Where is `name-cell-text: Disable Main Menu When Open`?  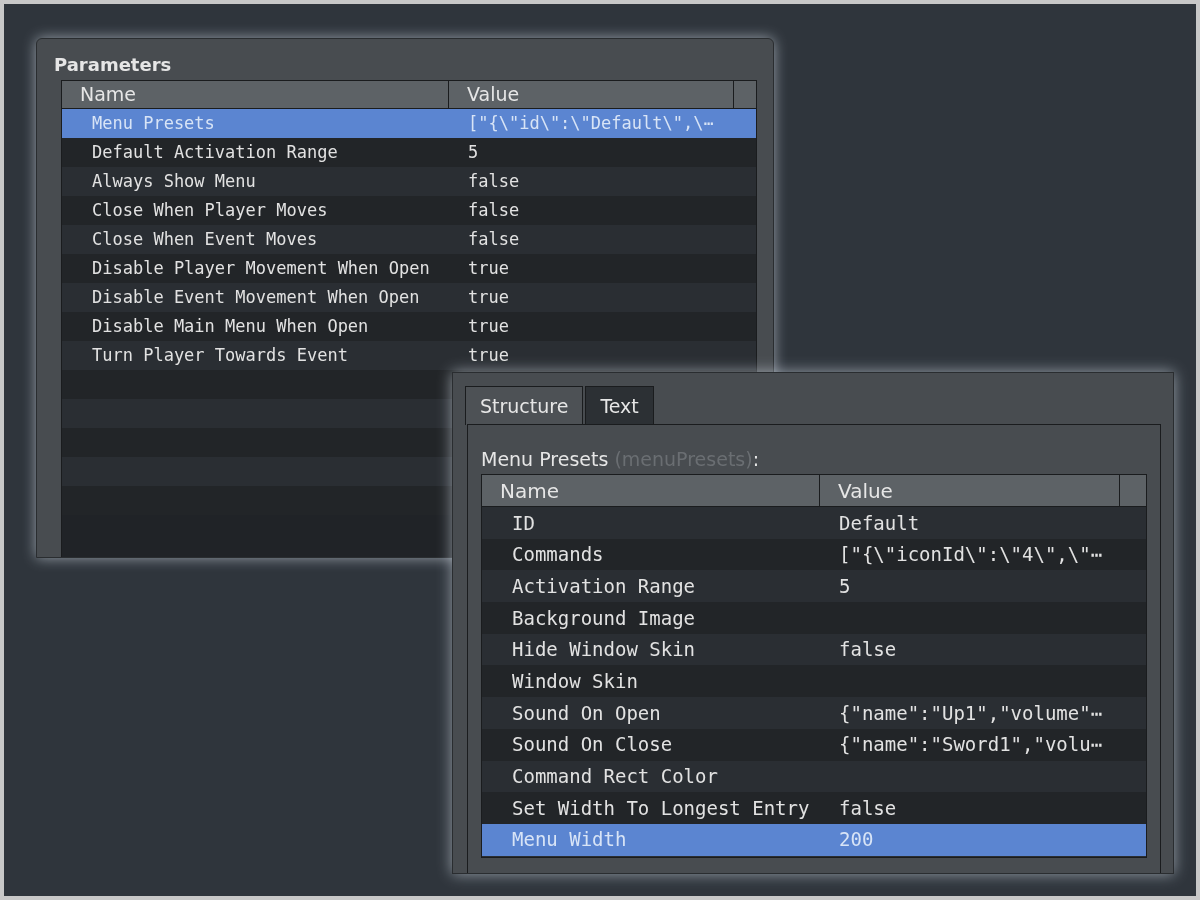 name-cell-text: Disable Main Menu When Open is located at coordinates (230, 326).